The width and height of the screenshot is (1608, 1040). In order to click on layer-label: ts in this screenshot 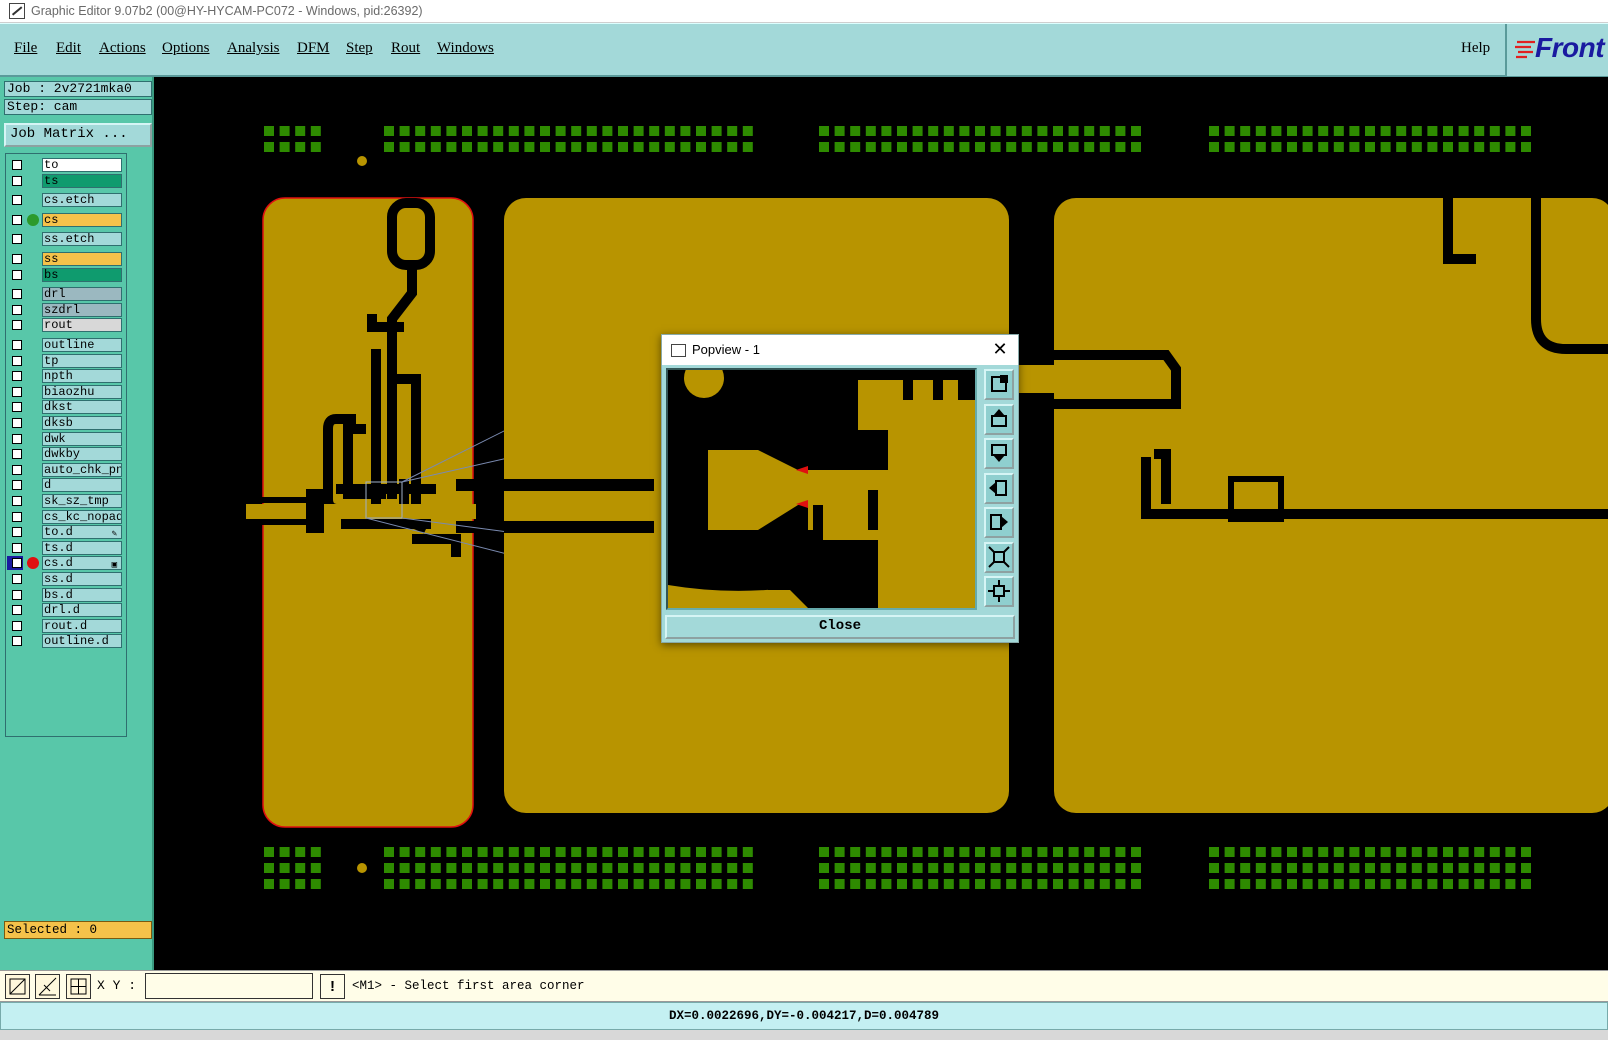, I will do `click(82, 180)`.